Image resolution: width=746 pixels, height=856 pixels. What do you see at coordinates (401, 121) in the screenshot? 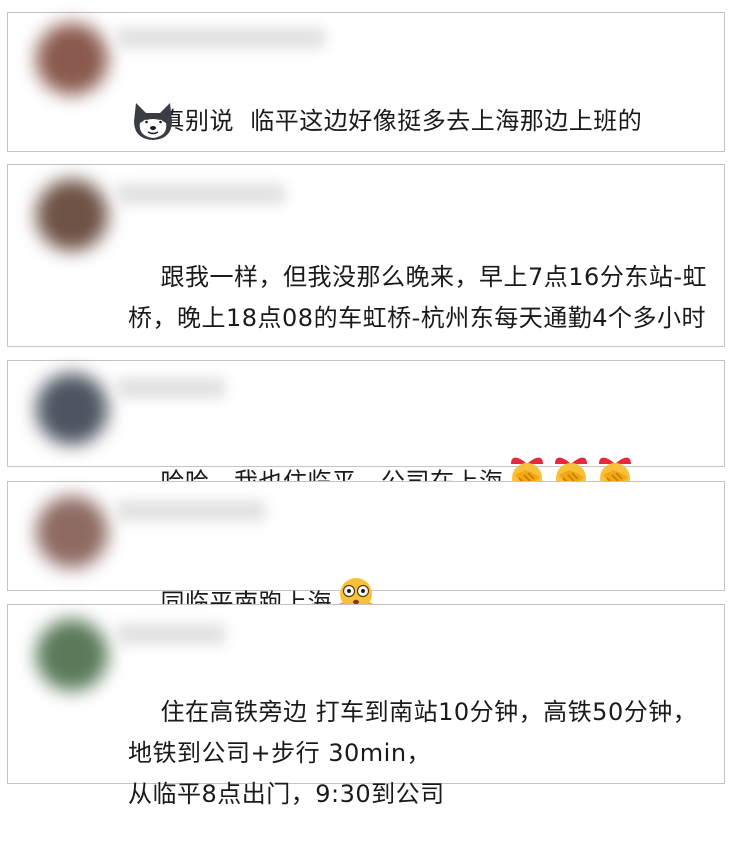
I see `comment-text-content: 真别说 临平这边好像挺多去上海那边上班的` at bounding box center [401, 121].